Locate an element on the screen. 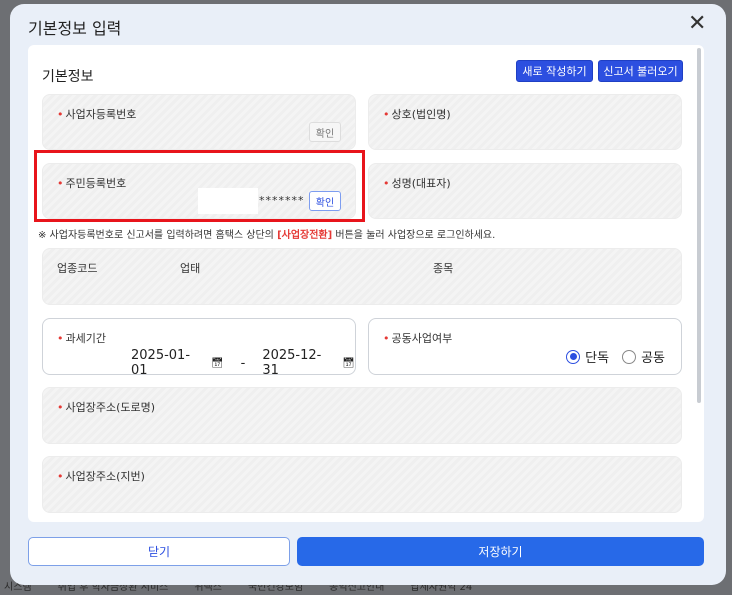  note-text: 버튼을 눌러 사업장으로 로그인하세요. is located at coordinates (414, 235).